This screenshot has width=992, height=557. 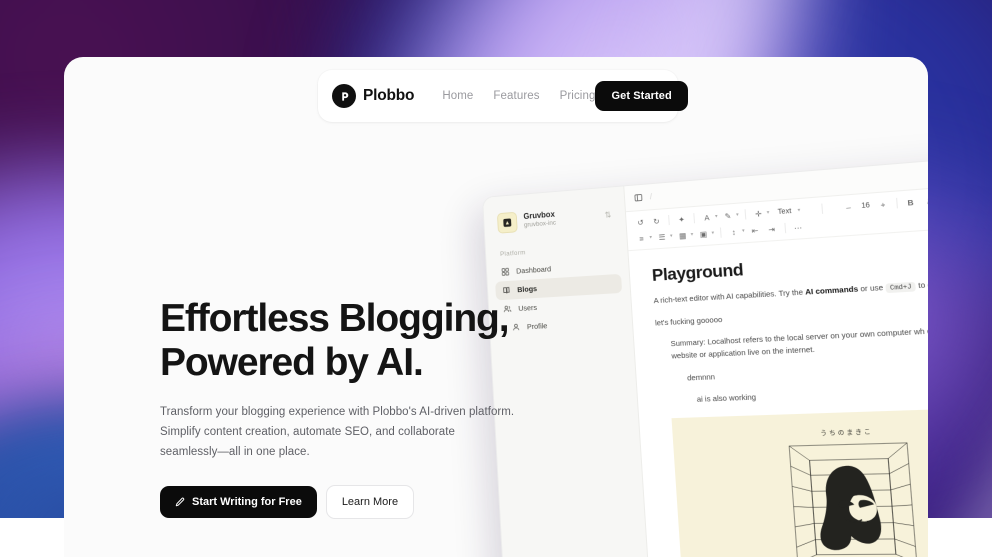 What do you see at coordinates (922, 285) in the screenshot?
I see `intro-suffix: to o` at bounding box center [922, 285].